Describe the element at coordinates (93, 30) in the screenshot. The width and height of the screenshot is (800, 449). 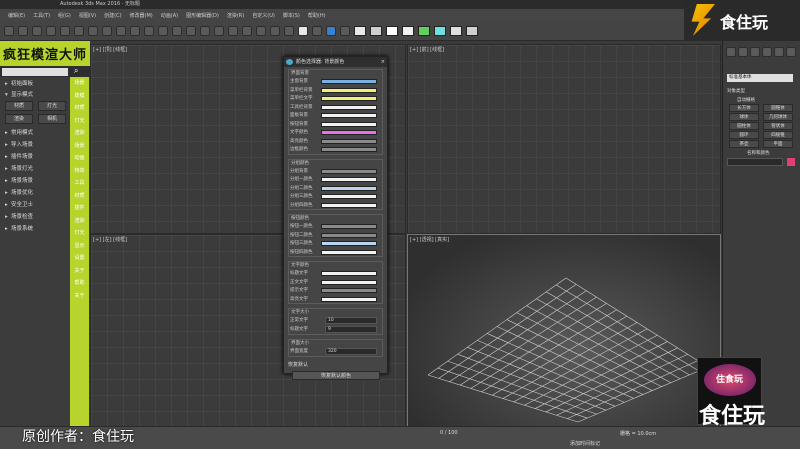
I see `select-region-icon` at that location.